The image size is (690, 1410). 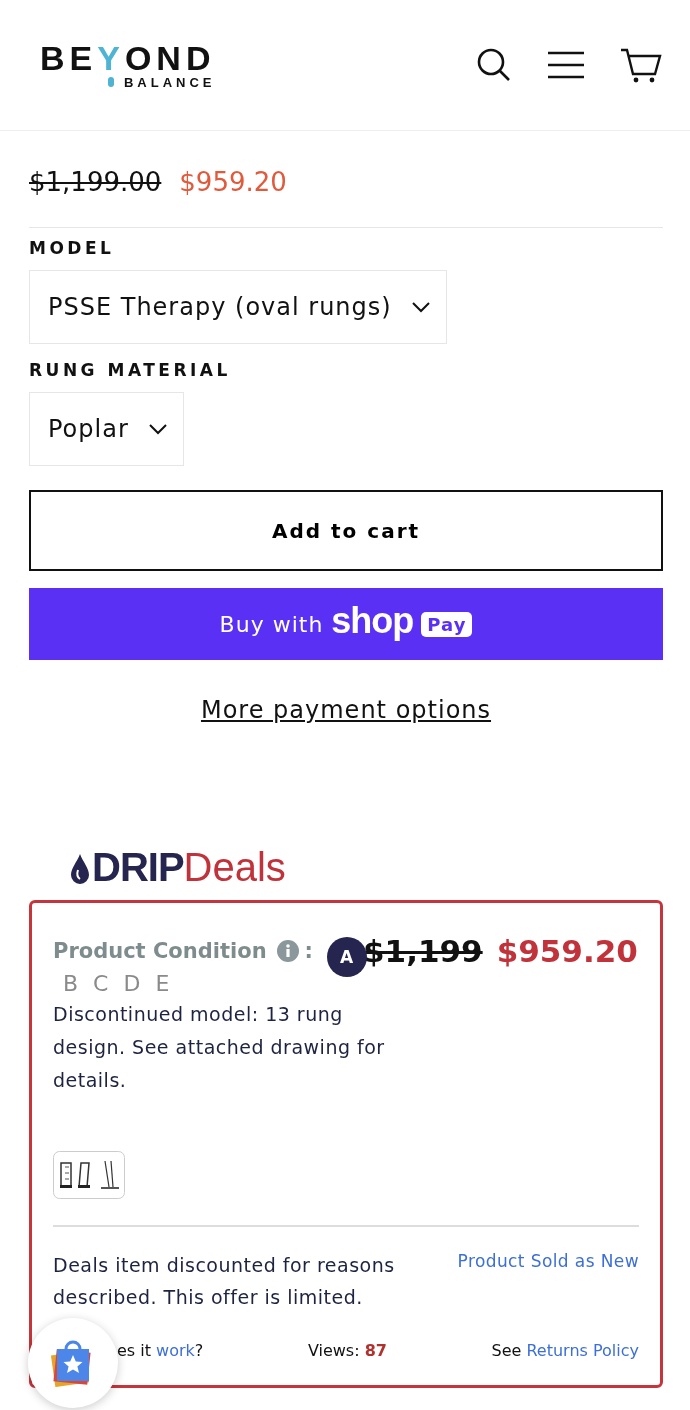 What do you see at coordinates (346, 710) in the screenshot?
I see `more-payment-options-link: More payment options` at bounding box center [346, 710].